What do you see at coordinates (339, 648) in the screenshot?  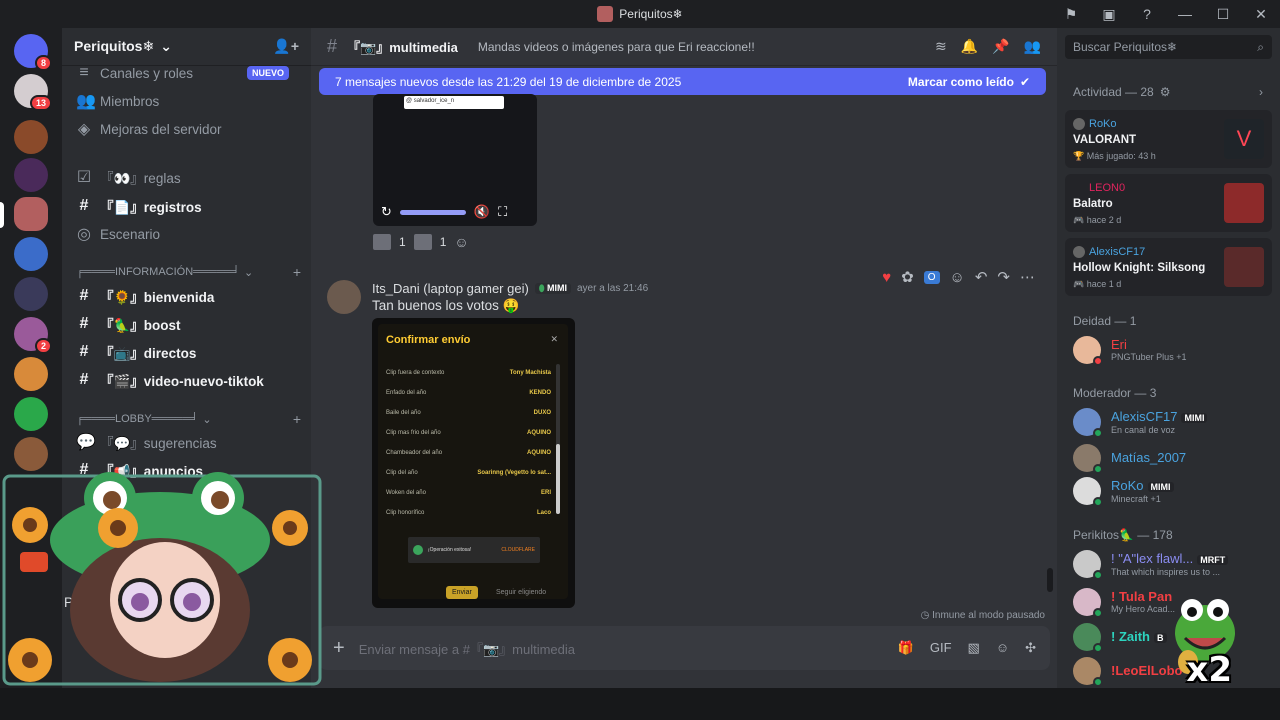 I see `attach-button: +` at bounding box center [339, 648].